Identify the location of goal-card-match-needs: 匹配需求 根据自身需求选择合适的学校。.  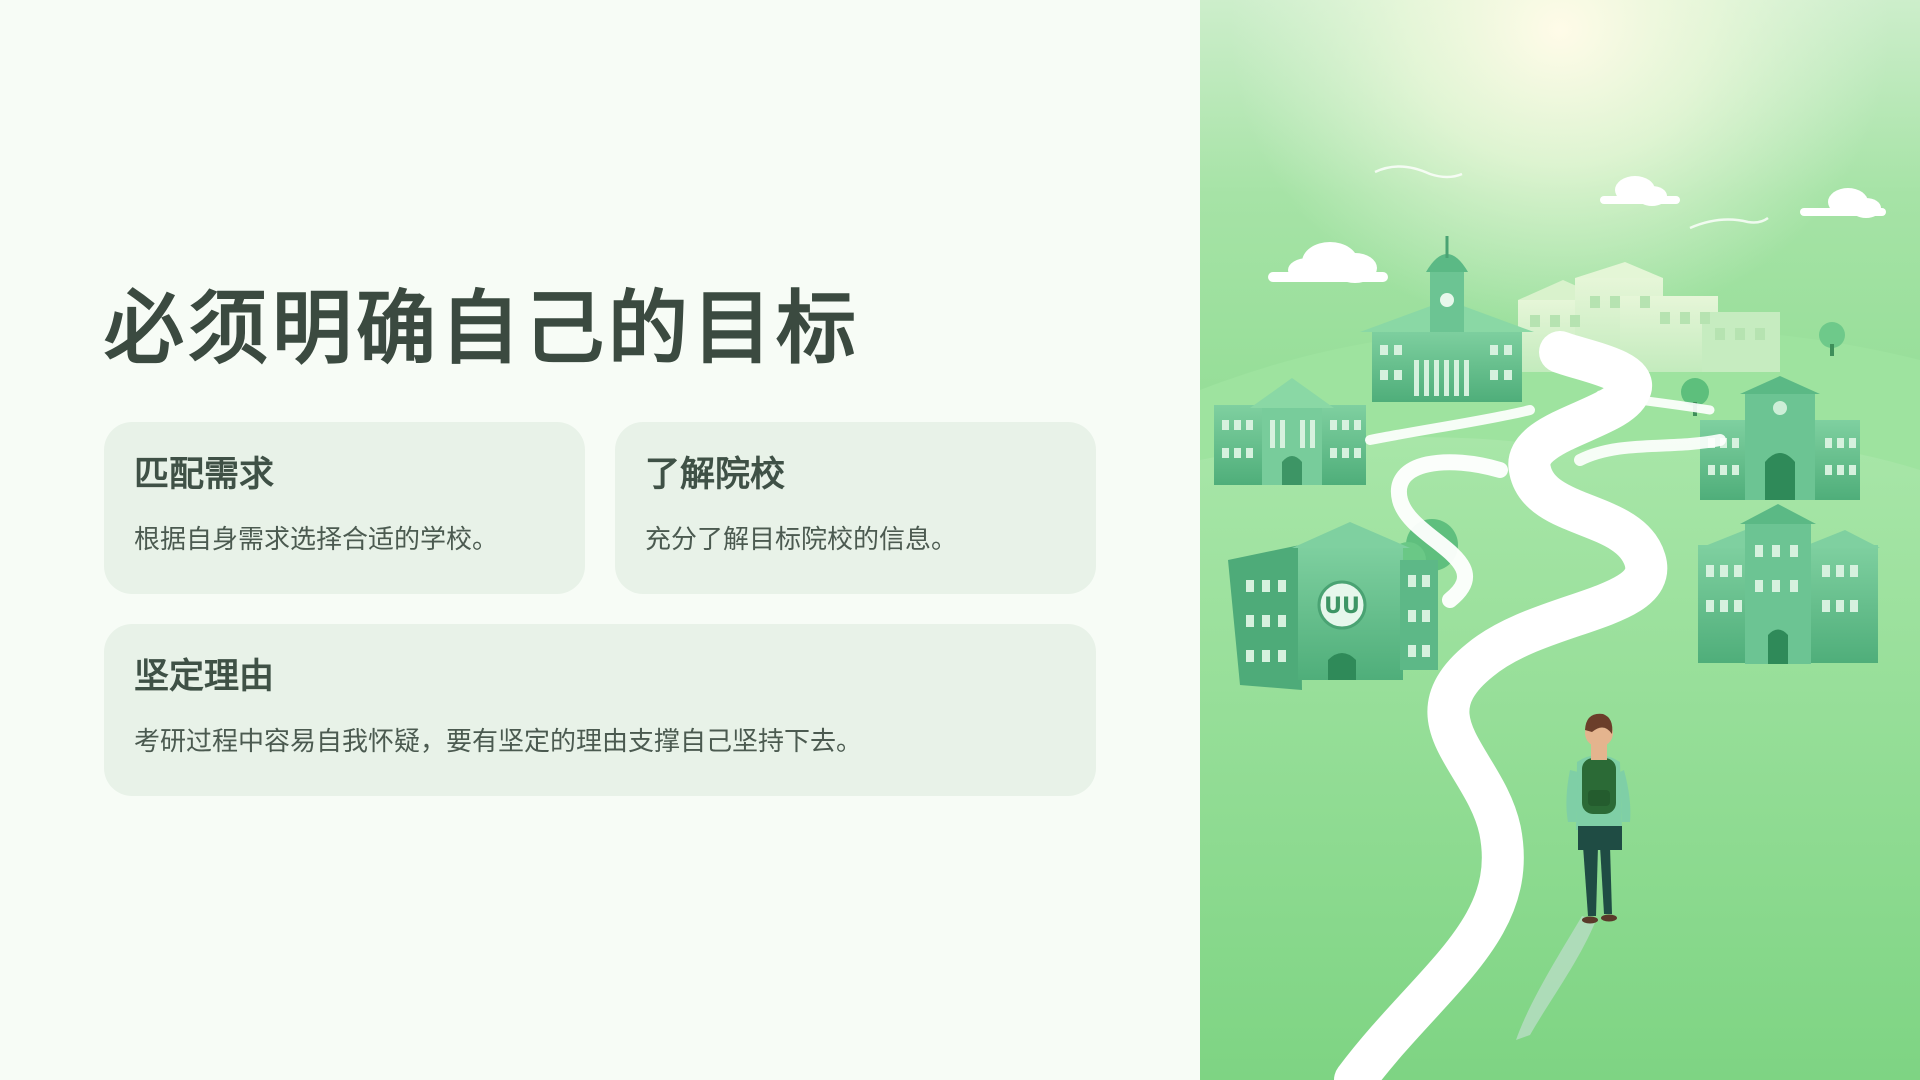
(344, 508).